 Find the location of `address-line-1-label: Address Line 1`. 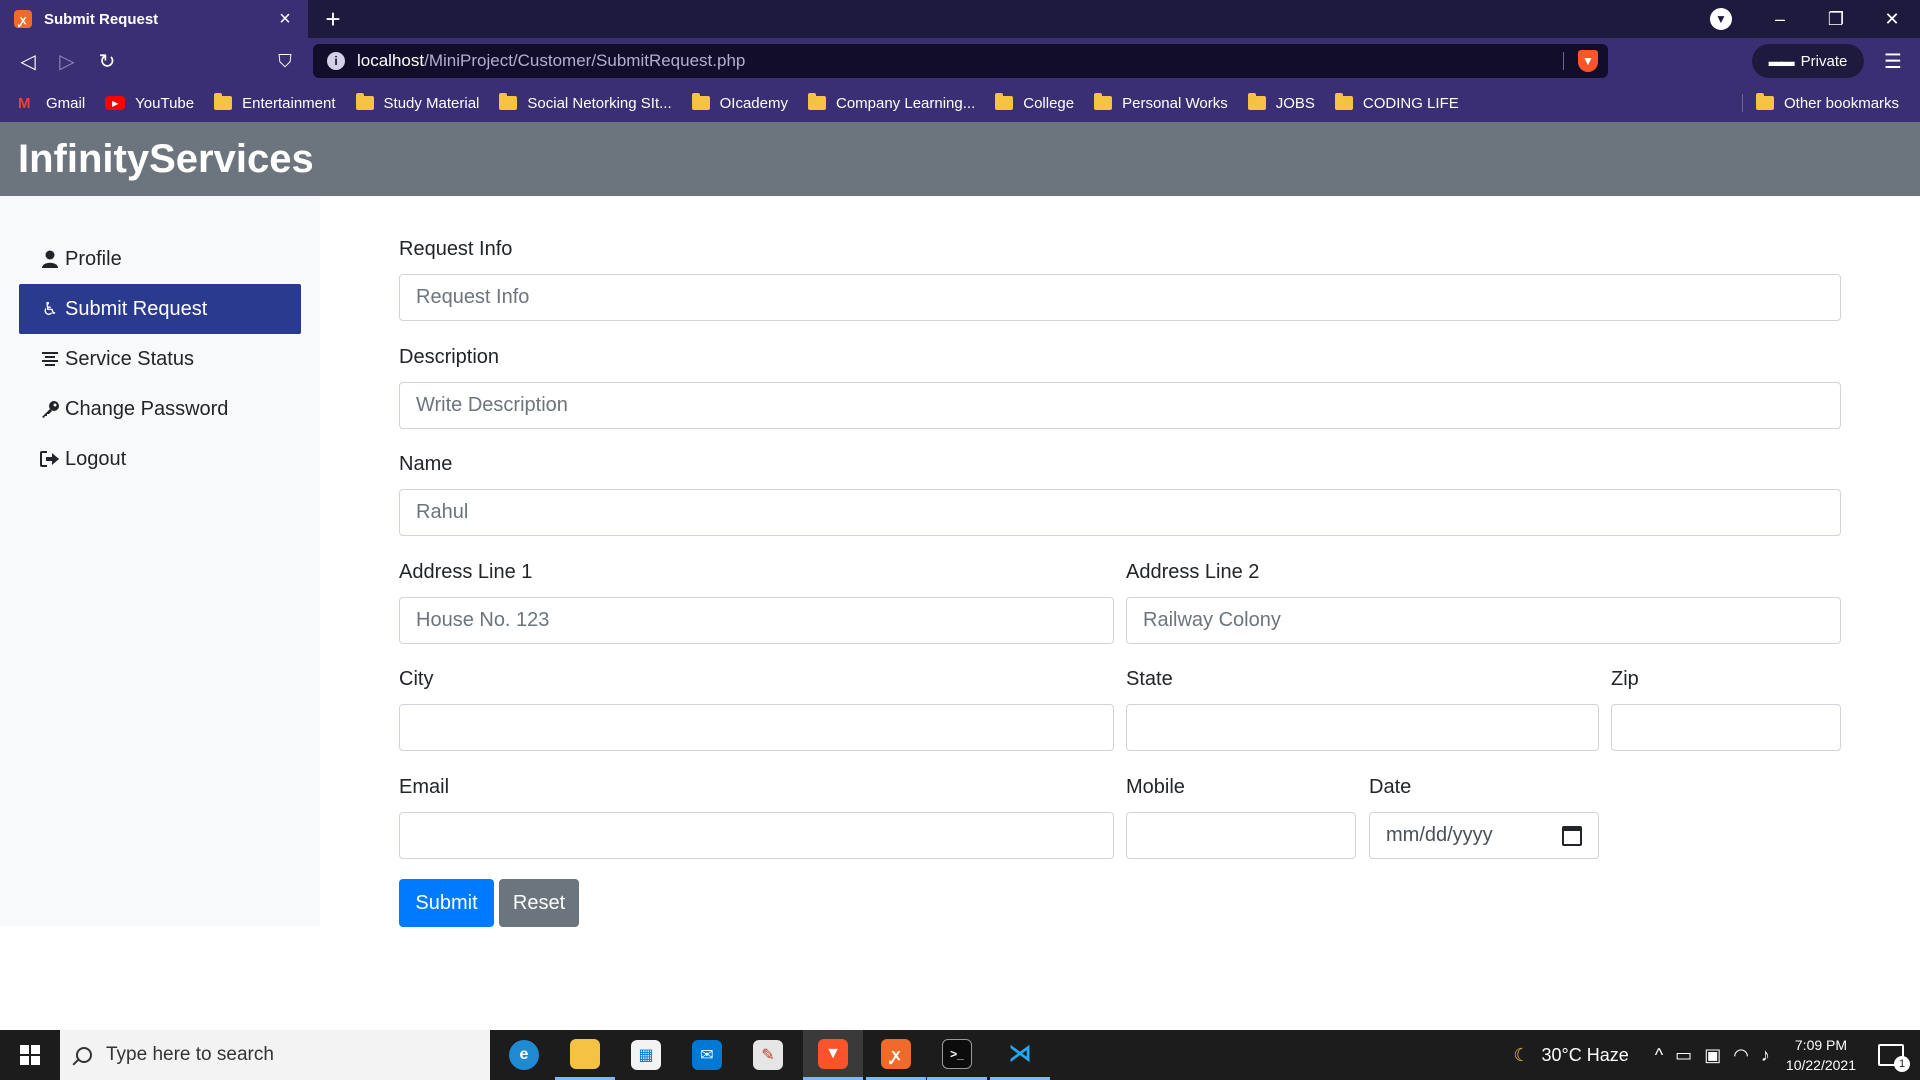

address-line-1-label: Address Line 1 is located at coordinates (466, 572).